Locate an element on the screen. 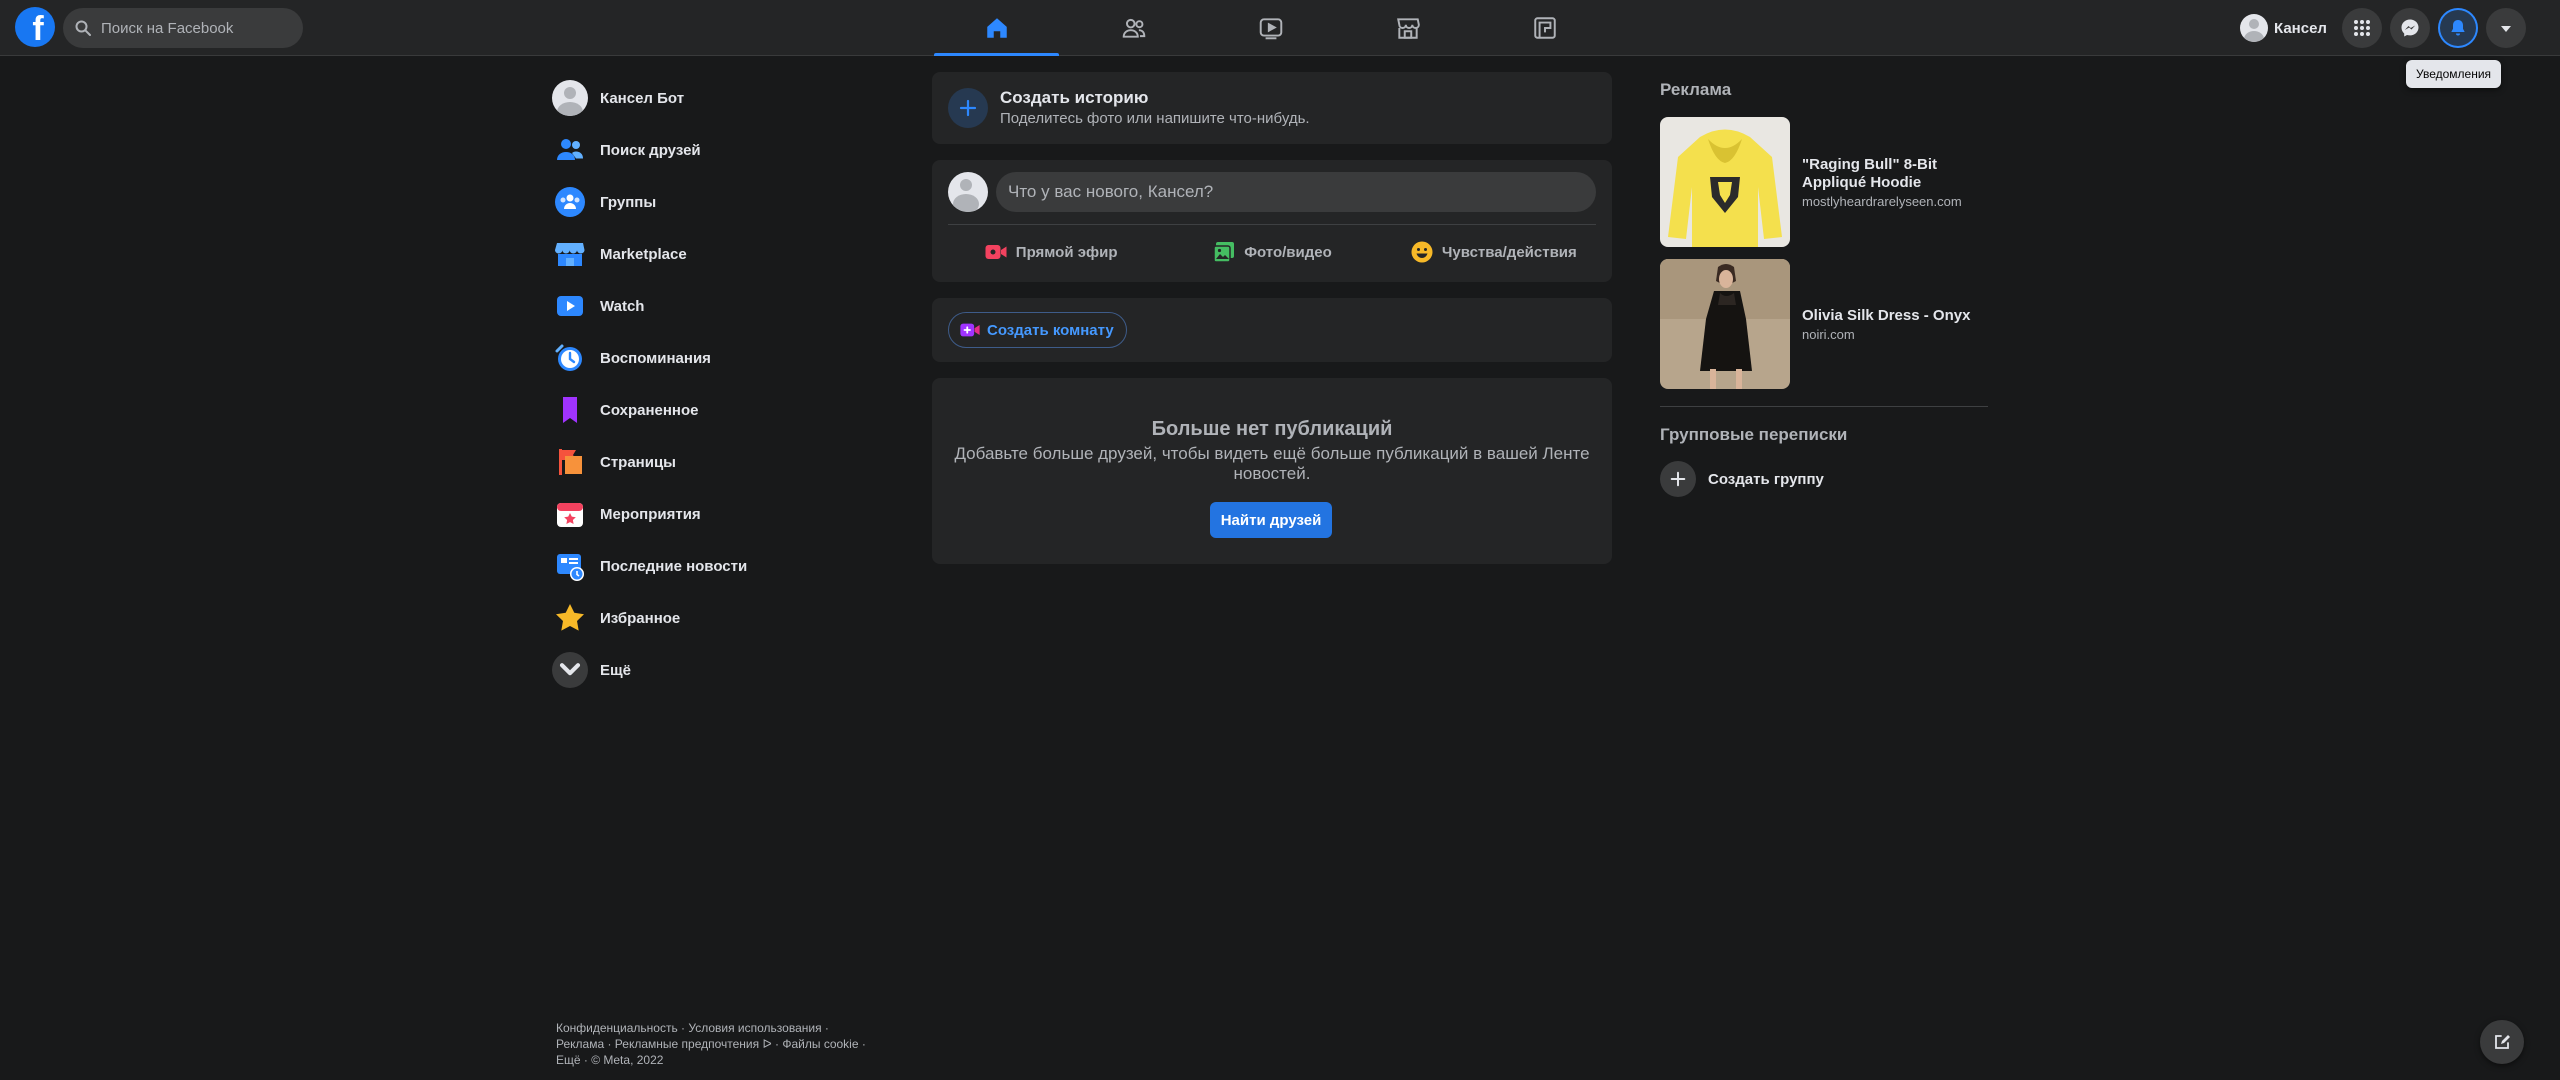 This screenshot has width=2560, height=1080. home-icon is located at coordinates (996, 28).